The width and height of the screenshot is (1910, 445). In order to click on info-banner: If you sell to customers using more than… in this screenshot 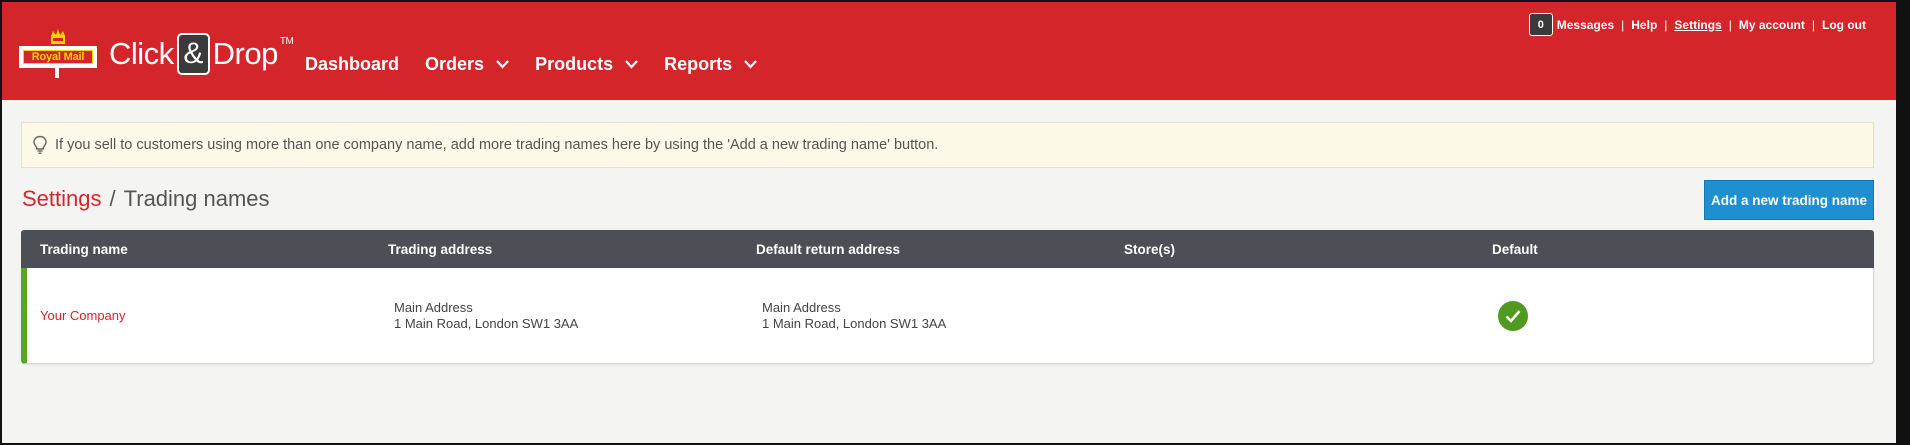, I will do `click(947, 145)`.